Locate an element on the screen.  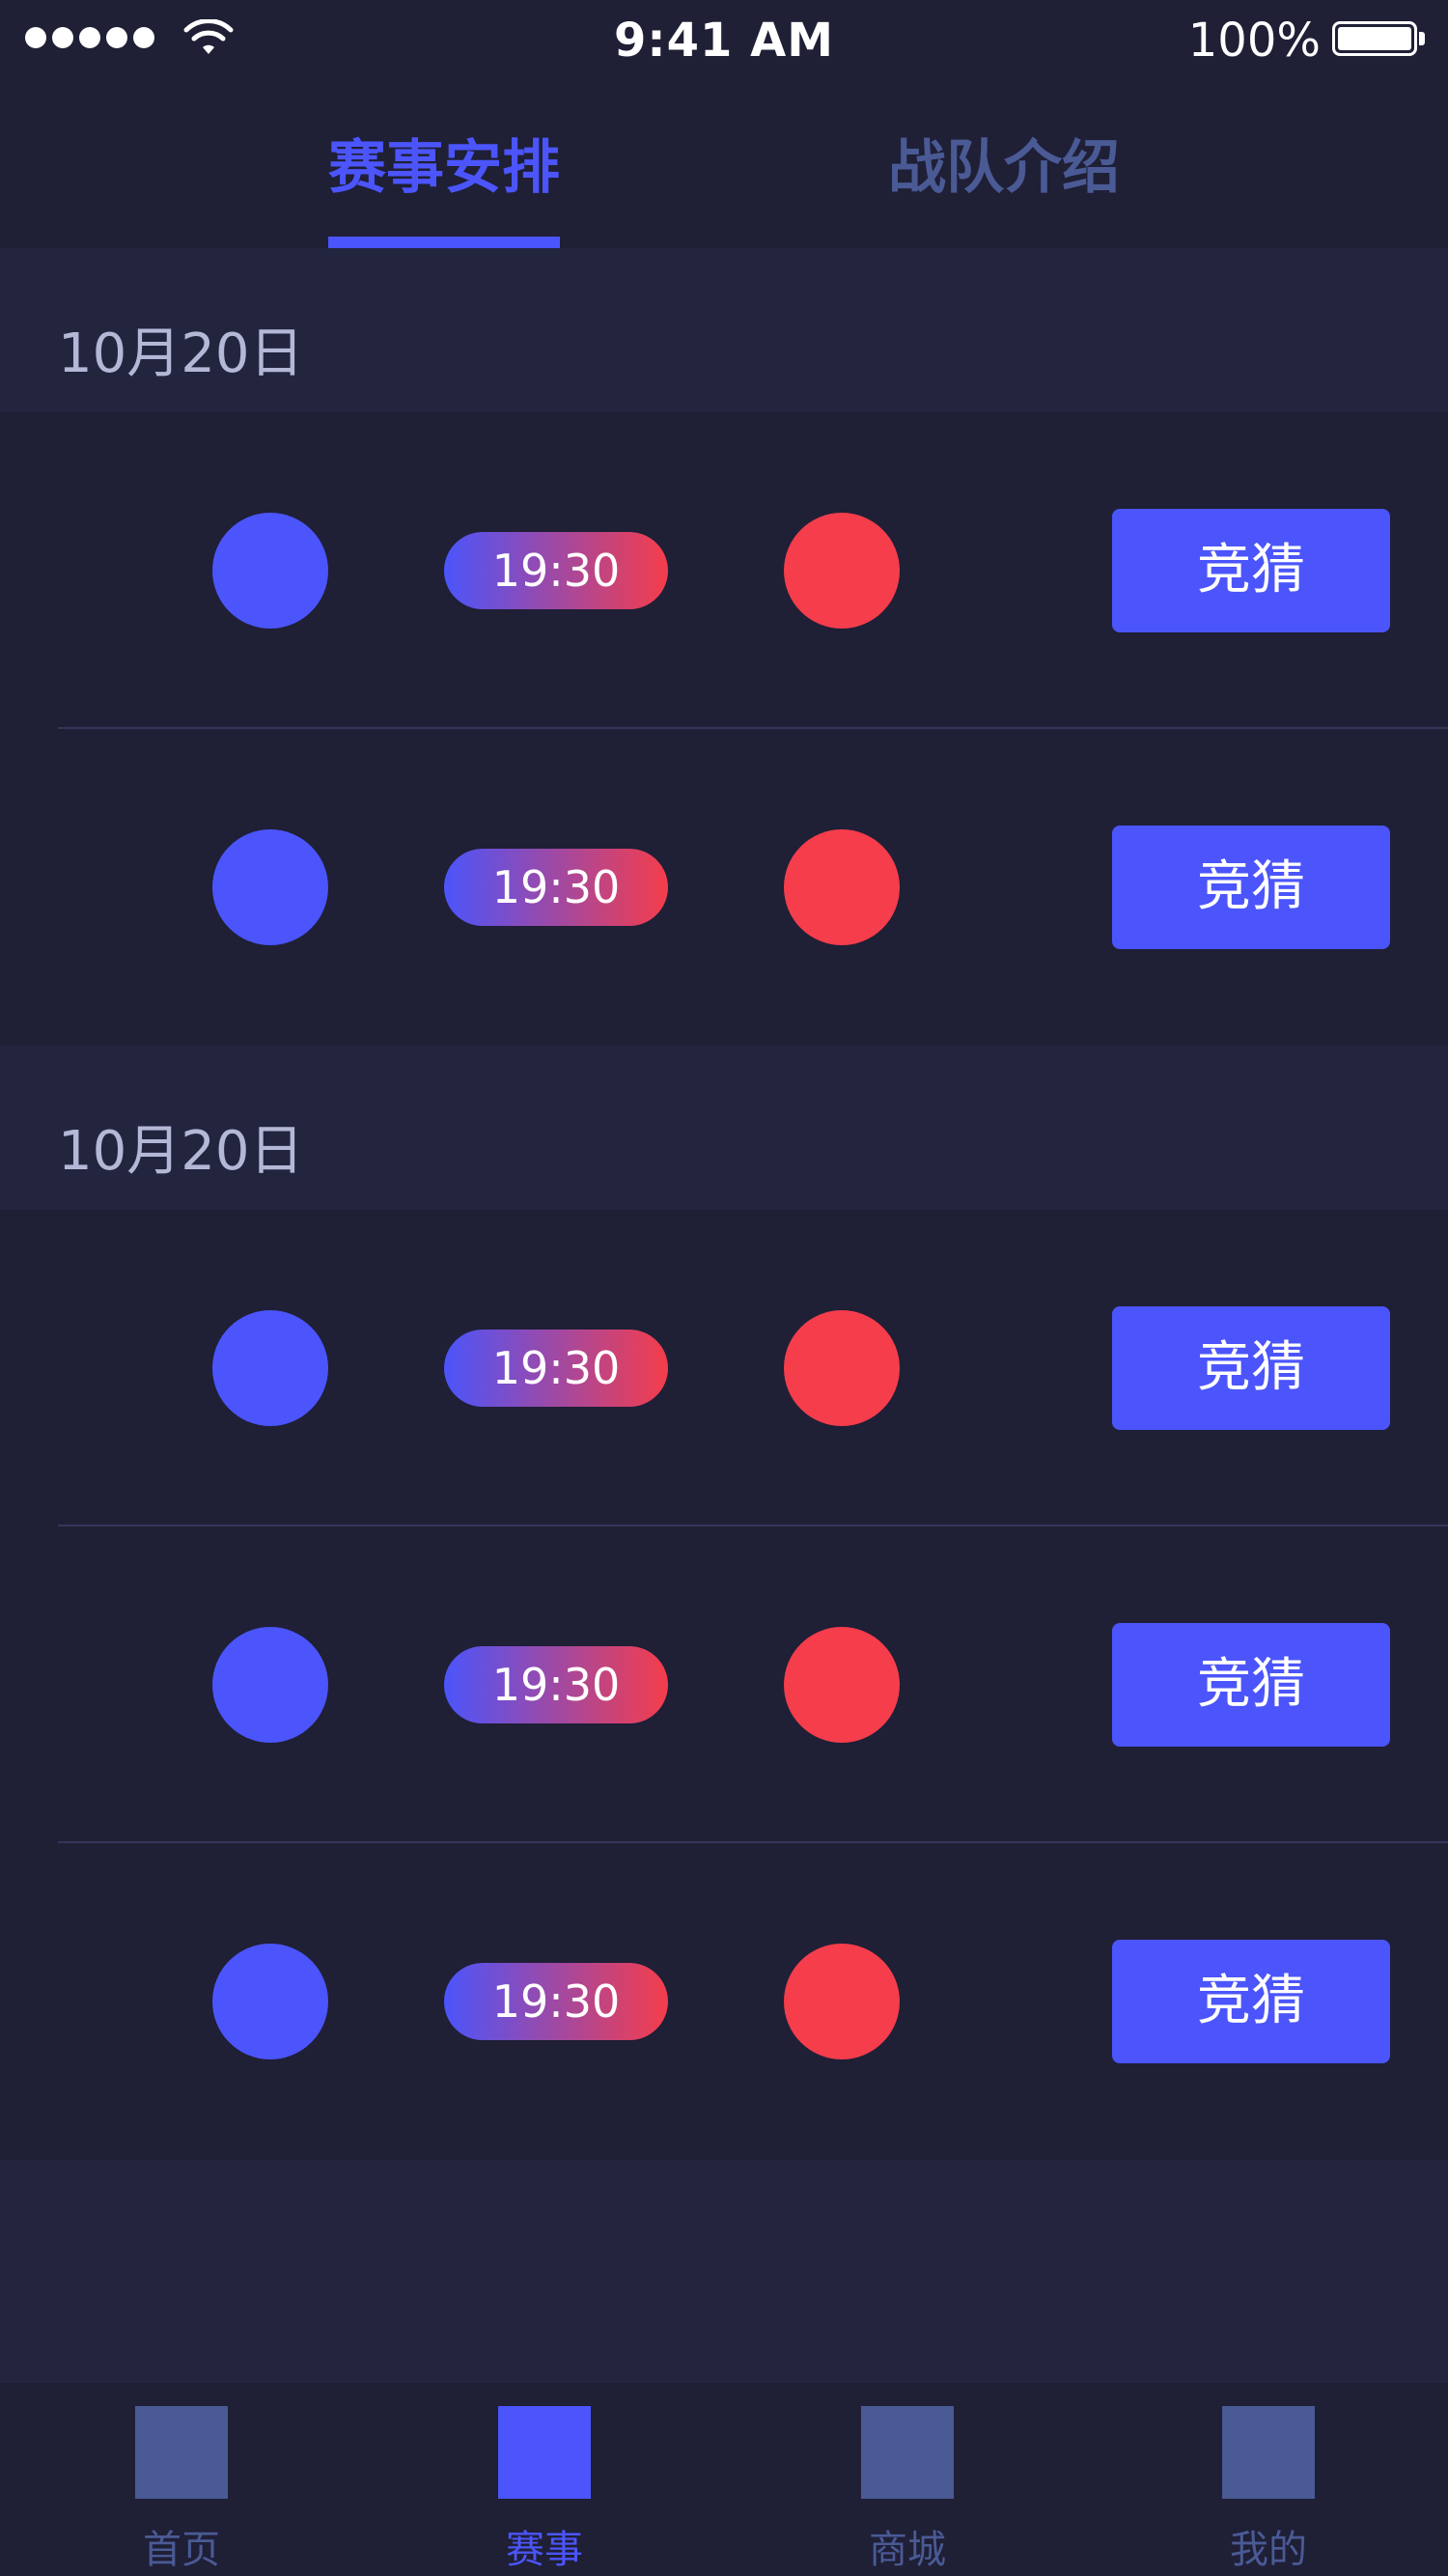
battery-body is located at coordinates (1375, 39).